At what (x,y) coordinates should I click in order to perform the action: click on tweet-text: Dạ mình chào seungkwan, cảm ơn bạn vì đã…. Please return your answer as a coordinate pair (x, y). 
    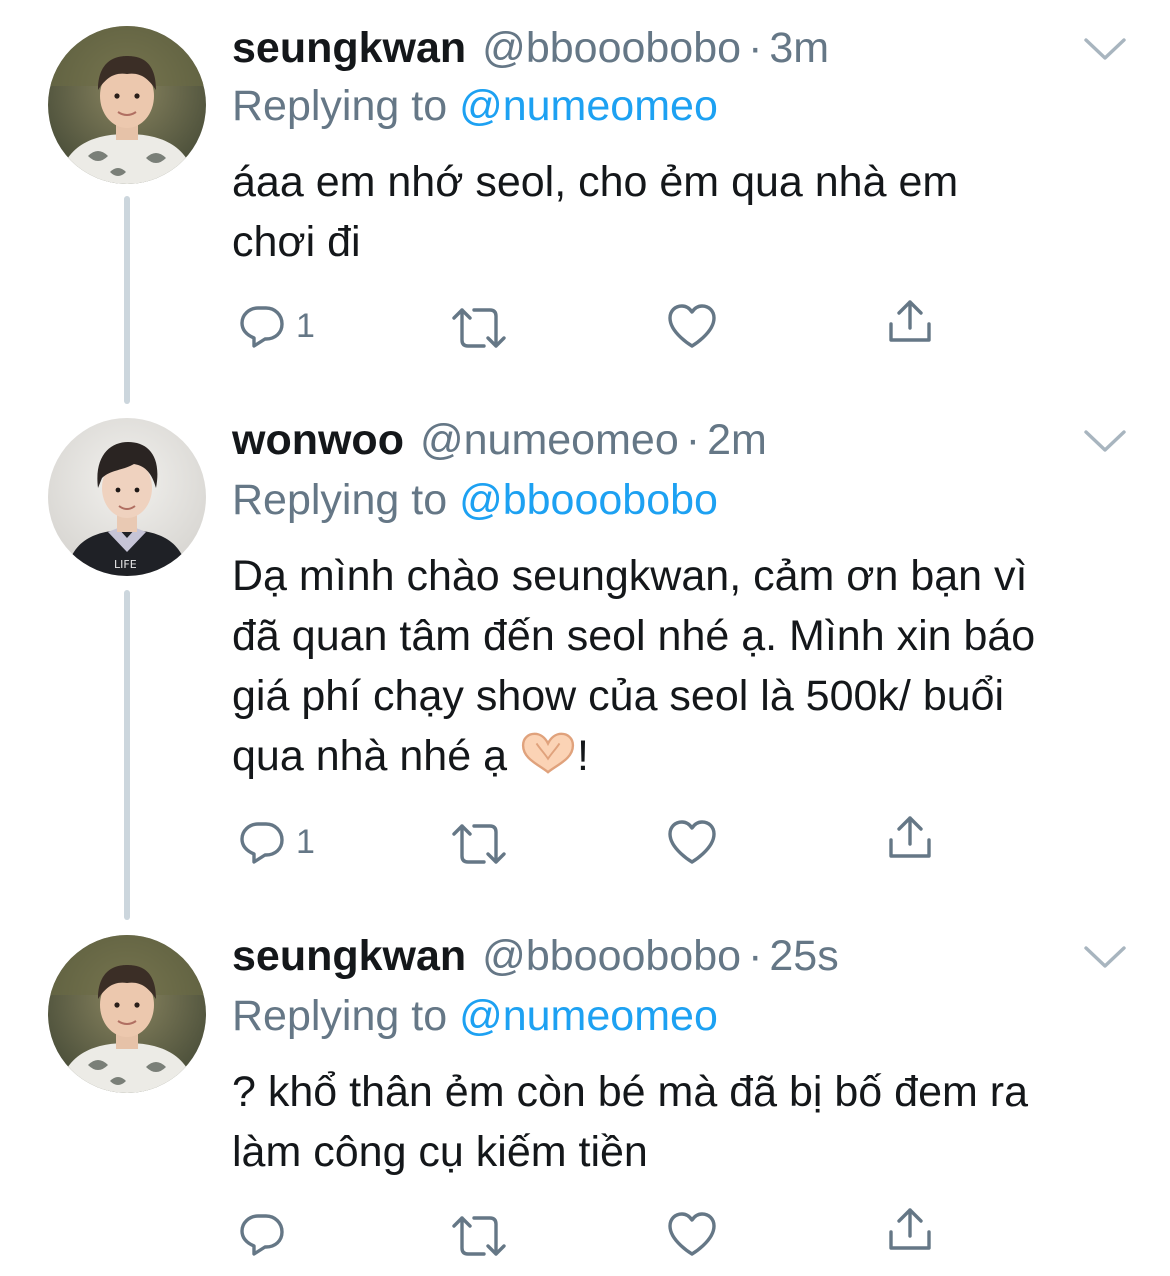
    Looking at the image, I should click on (682, 666).